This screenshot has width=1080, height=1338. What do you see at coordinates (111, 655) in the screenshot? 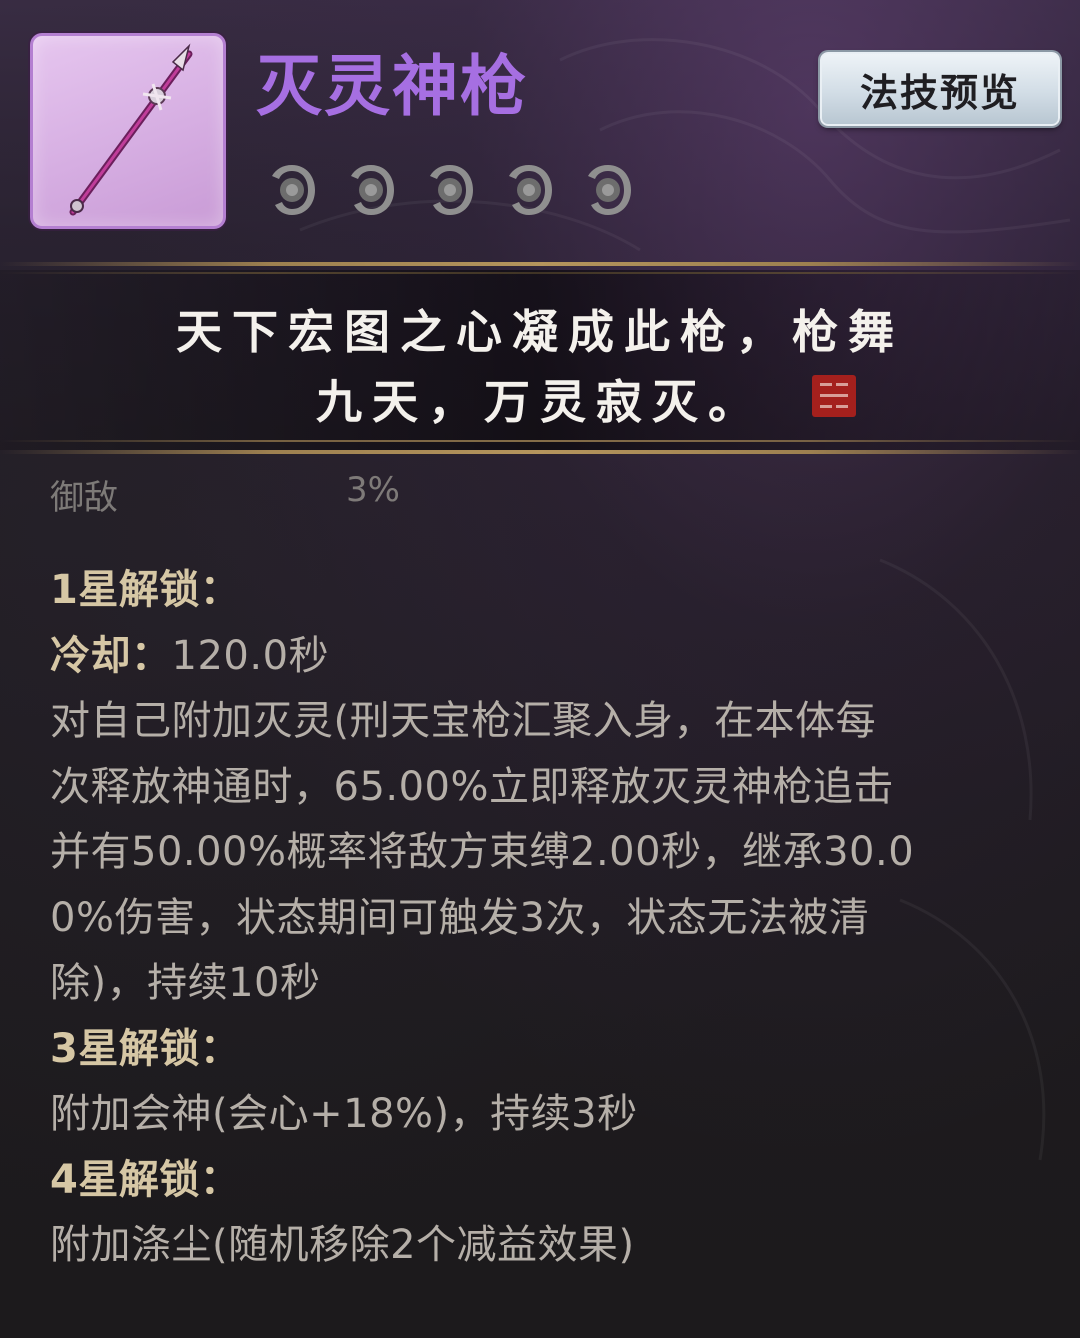
I see `cooldown-label: 冷却：` at bounding box center [111, 655].